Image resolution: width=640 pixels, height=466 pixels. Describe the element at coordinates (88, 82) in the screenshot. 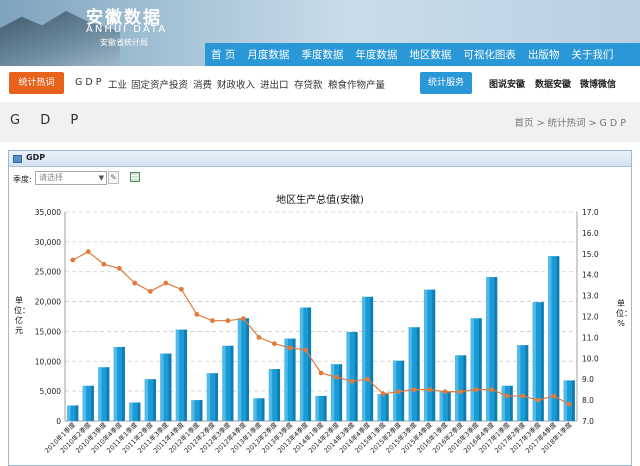

I see `keyword-gdp: G D P` at that location.